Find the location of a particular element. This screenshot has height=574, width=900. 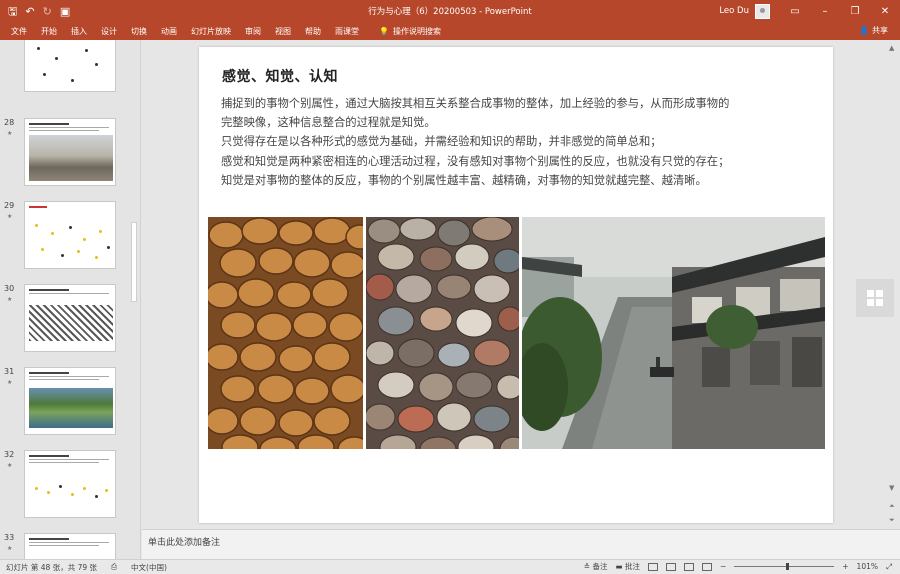

normal-view-icon is located at coordinates (652, 566).